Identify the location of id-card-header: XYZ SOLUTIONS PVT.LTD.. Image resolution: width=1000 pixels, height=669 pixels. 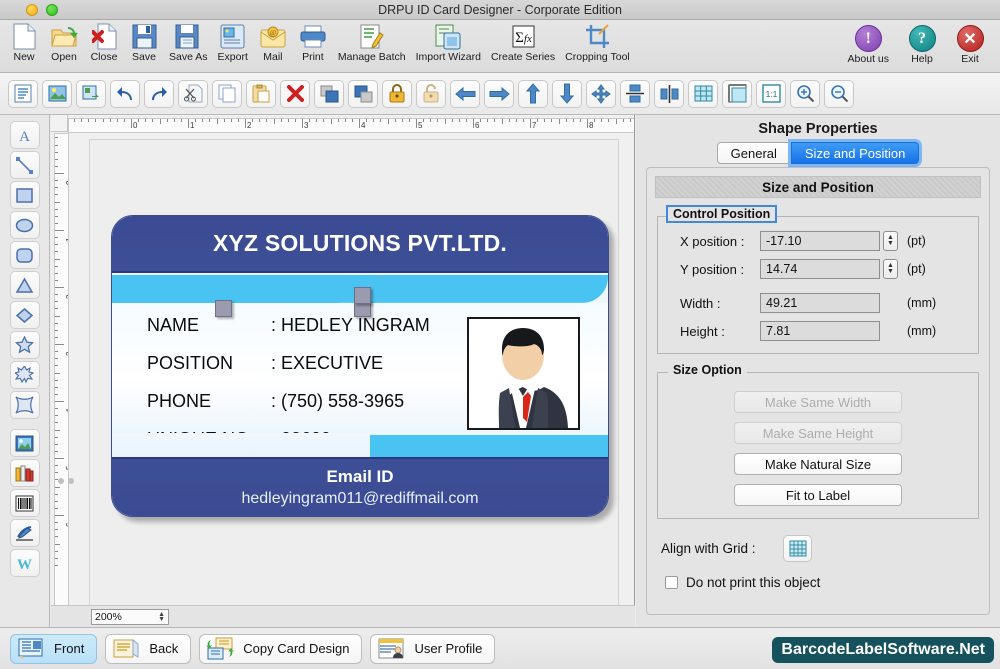
(360, 244).